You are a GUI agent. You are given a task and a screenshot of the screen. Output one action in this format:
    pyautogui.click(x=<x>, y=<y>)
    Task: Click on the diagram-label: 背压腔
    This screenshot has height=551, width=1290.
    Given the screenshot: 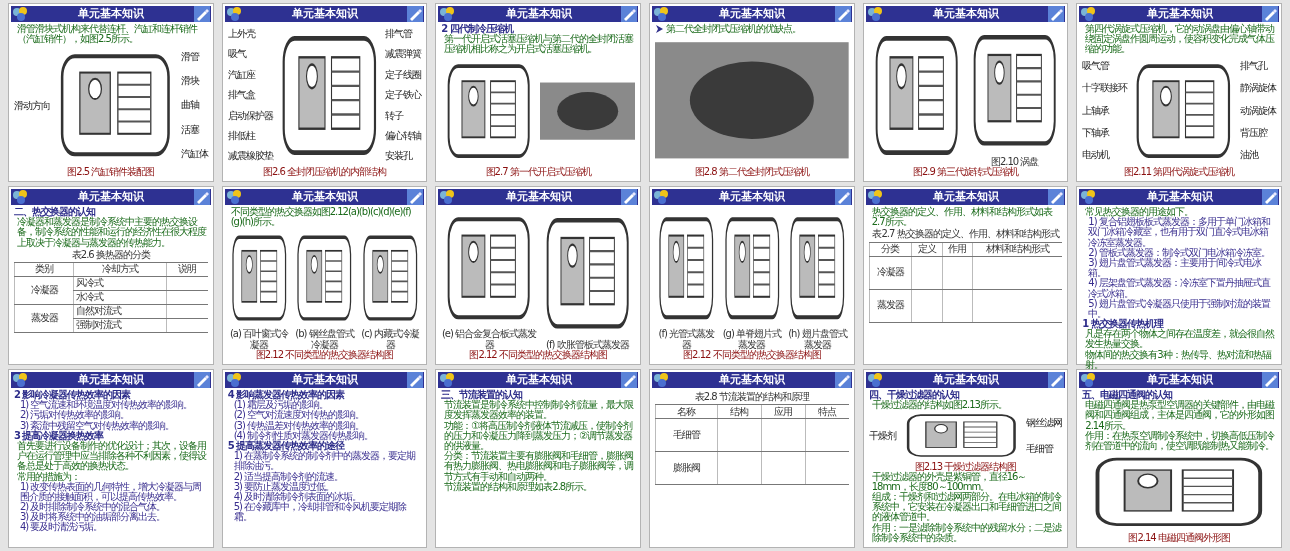 What is the action you would take?
    pyautogui.click(x=1254, y=133)
    